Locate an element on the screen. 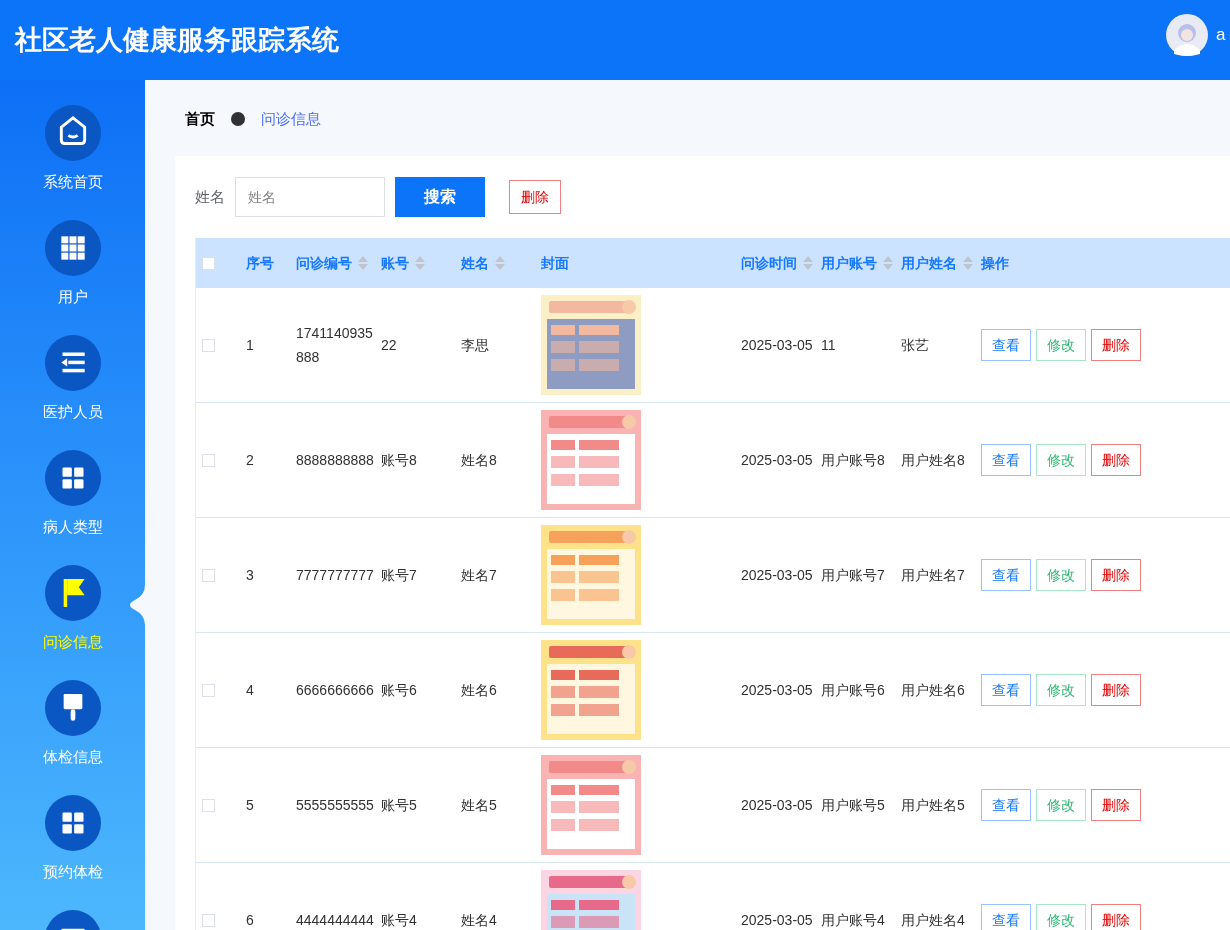 The width and height of the screenshot is (1230, 930). table-cell-text: 用户姓名6 is located at coordinates (933, 690).